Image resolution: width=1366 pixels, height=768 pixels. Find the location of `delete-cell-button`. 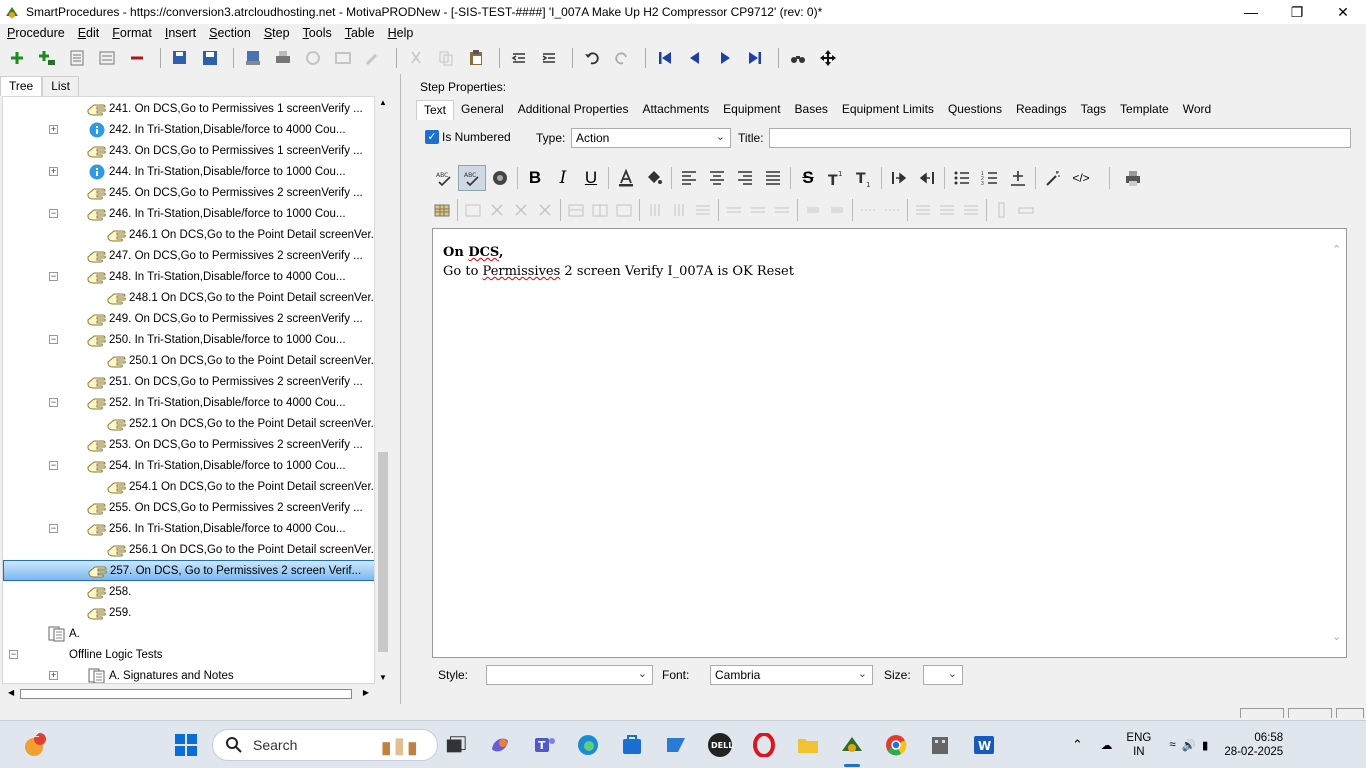

delete-cell-button is located at coordinates (497, 210).